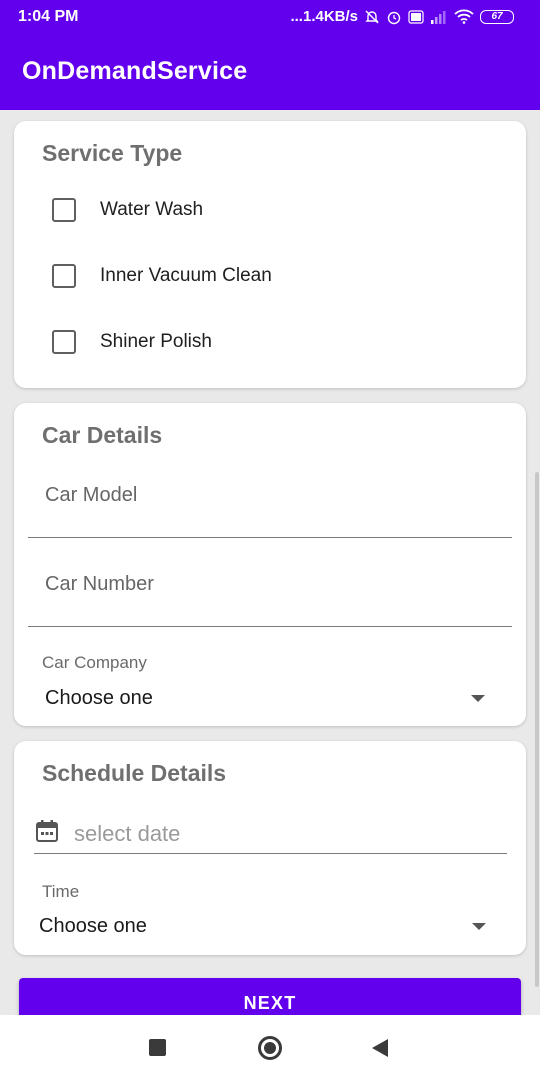 This screenshot has height=1080, width=540. Describe the element at coordinates (48, 16) in the screenshot. I see `status-time: 1:04 PM` at that location.